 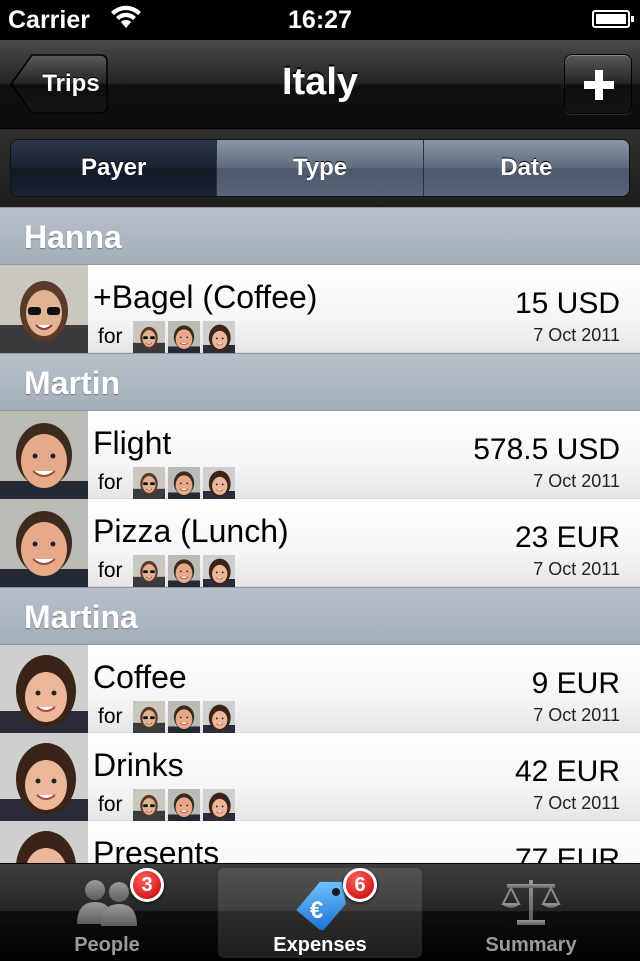 I want to click on tab-expenses: € 6 Expenses, so click(x=320, y=912).